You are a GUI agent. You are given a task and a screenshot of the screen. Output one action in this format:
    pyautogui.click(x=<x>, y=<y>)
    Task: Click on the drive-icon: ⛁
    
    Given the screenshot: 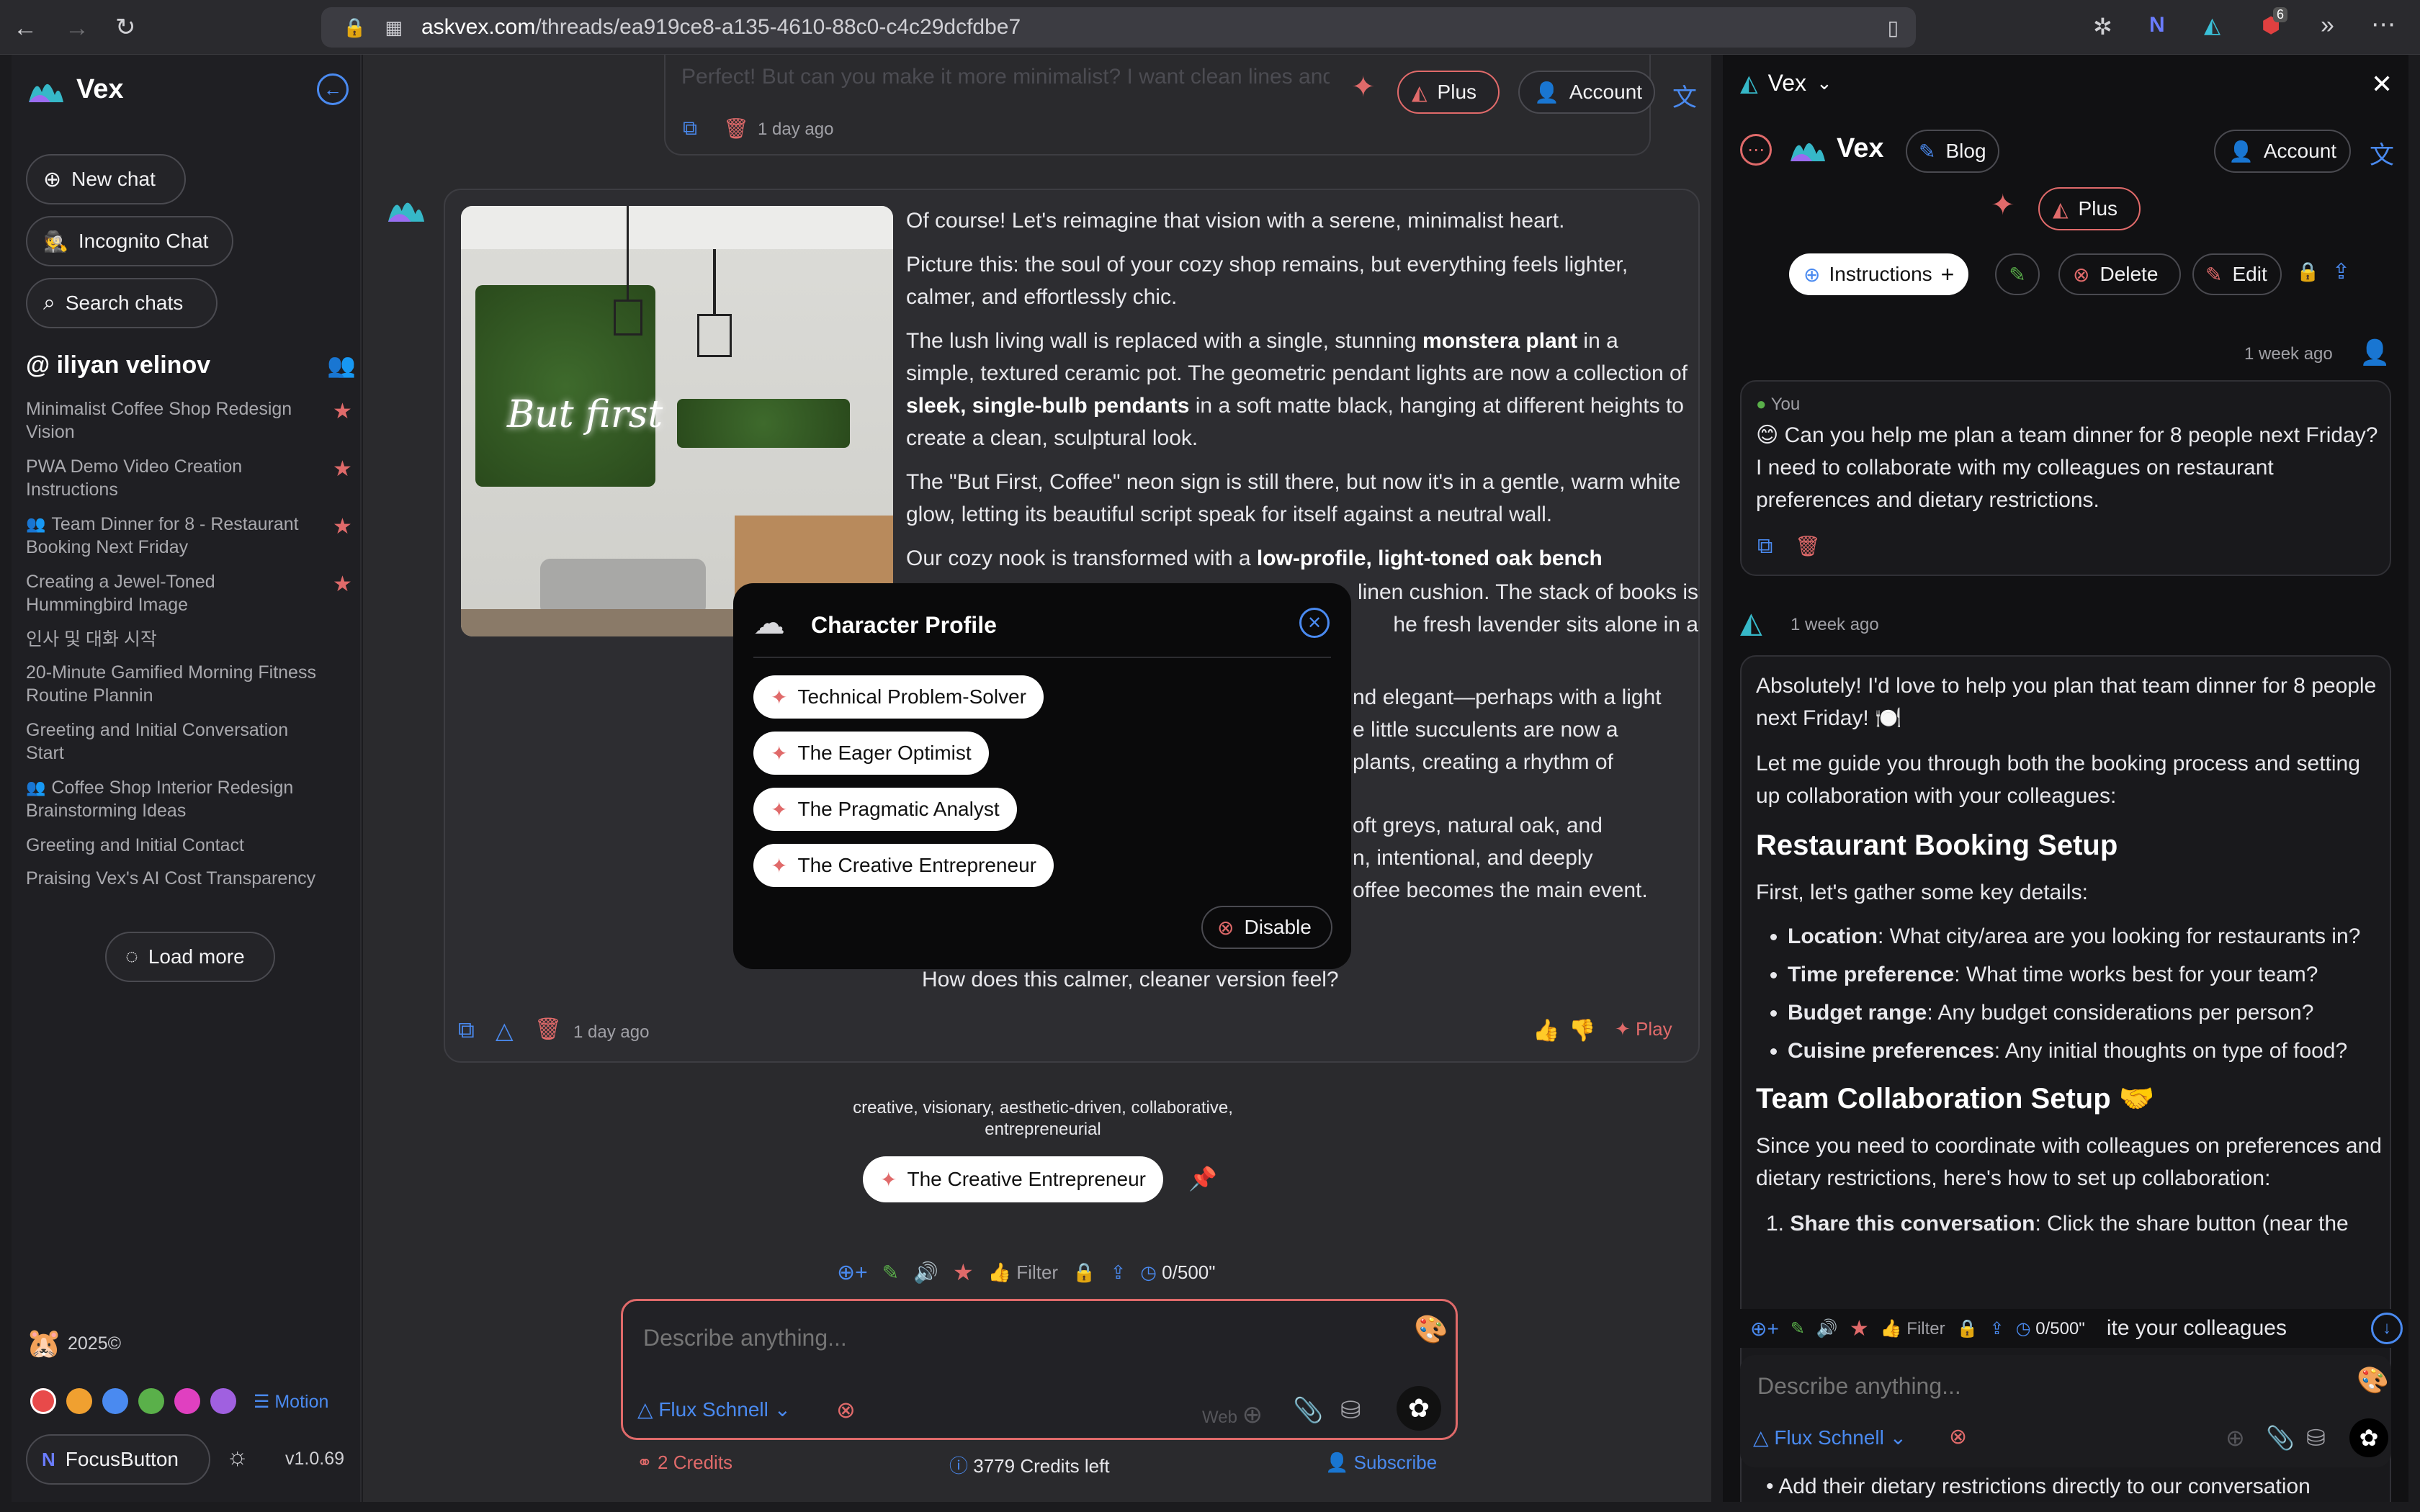 What is the action you would take?
    pyautogui.click(x=1350, y=1410)
    